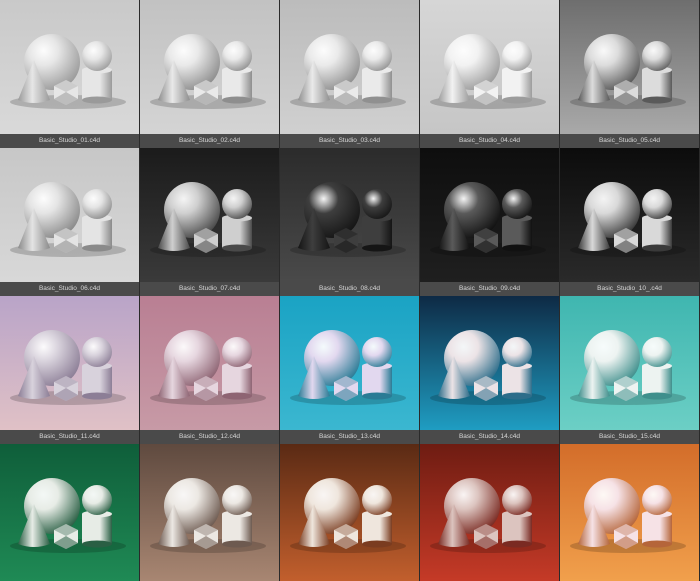  Describe the element at coordinates (349, 437) in the screenshot. I see `file-name-label: Basic_Studio_13.c4d` at that location.